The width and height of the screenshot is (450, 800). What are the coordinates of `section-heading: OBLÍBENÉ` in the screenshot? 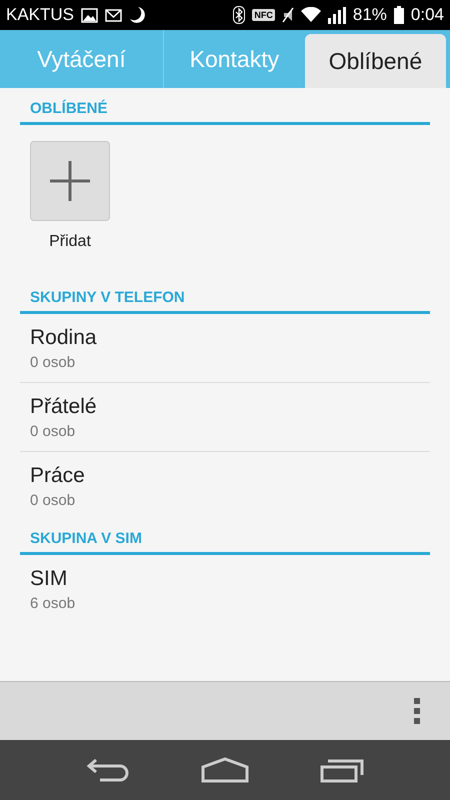 It's located at (225, 106).